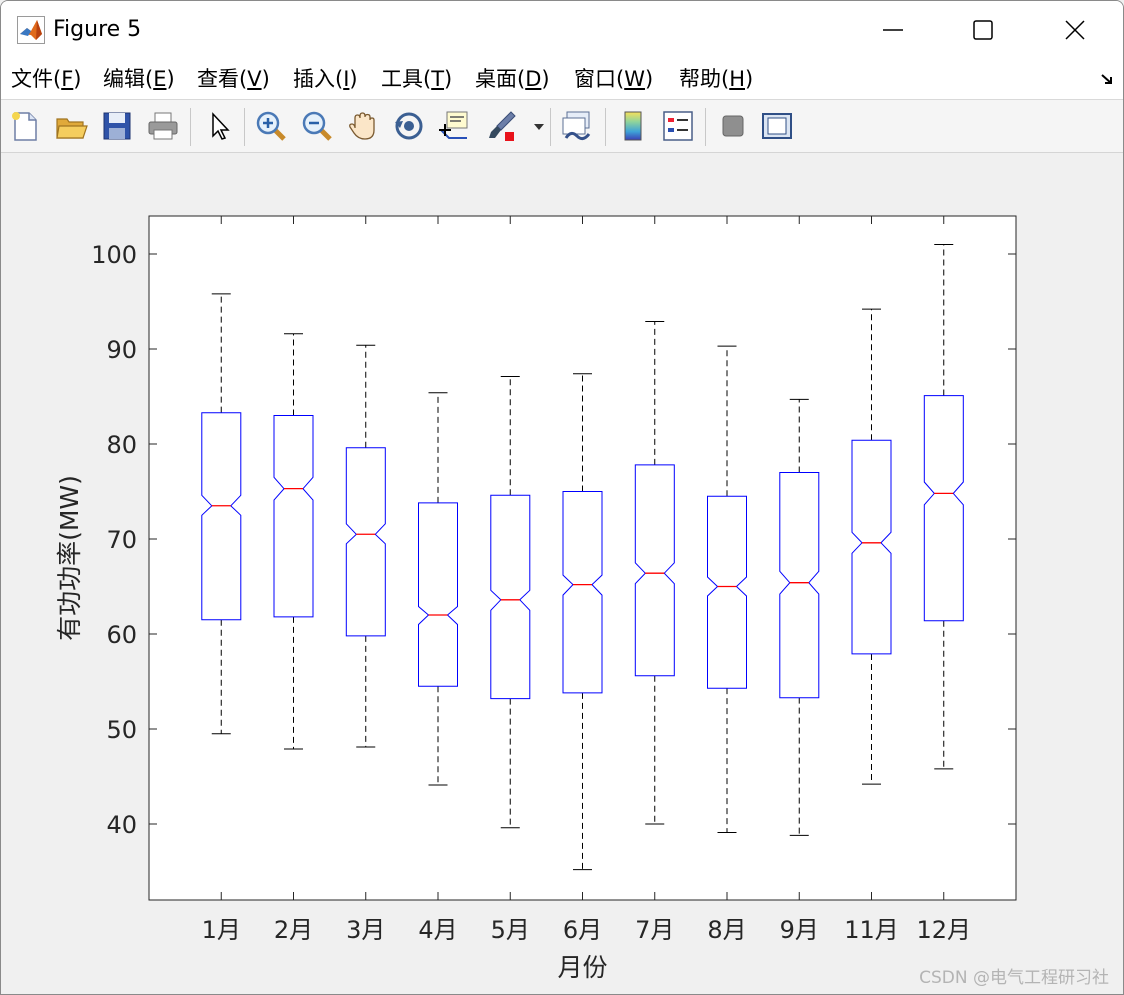  Describe the element at coordinates (222, 79) in the screenshot. I see `menu-label: 查看(` at that location.